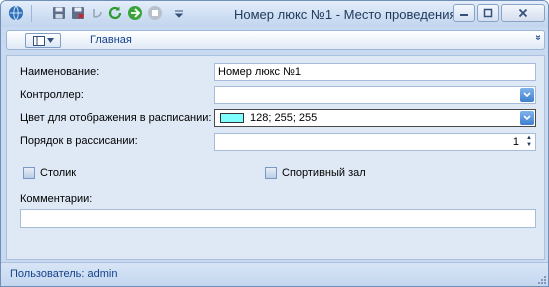 This screenshot has width=549, height=287. Describe the element at coordinates (58, 173) in the screenshot. I see `table-checkbox-label: Столик` at that location.